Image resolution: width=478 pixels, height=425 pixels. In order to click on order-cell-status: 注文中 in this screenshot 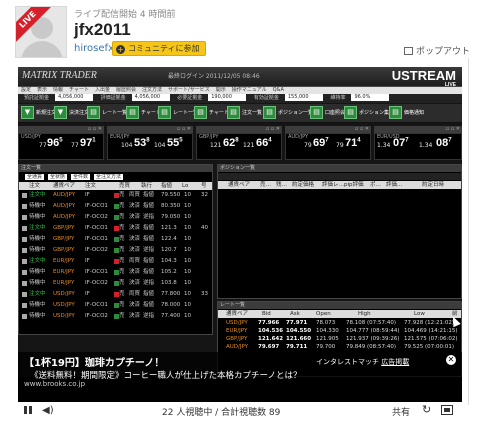, I will do `click(37, 228)`.